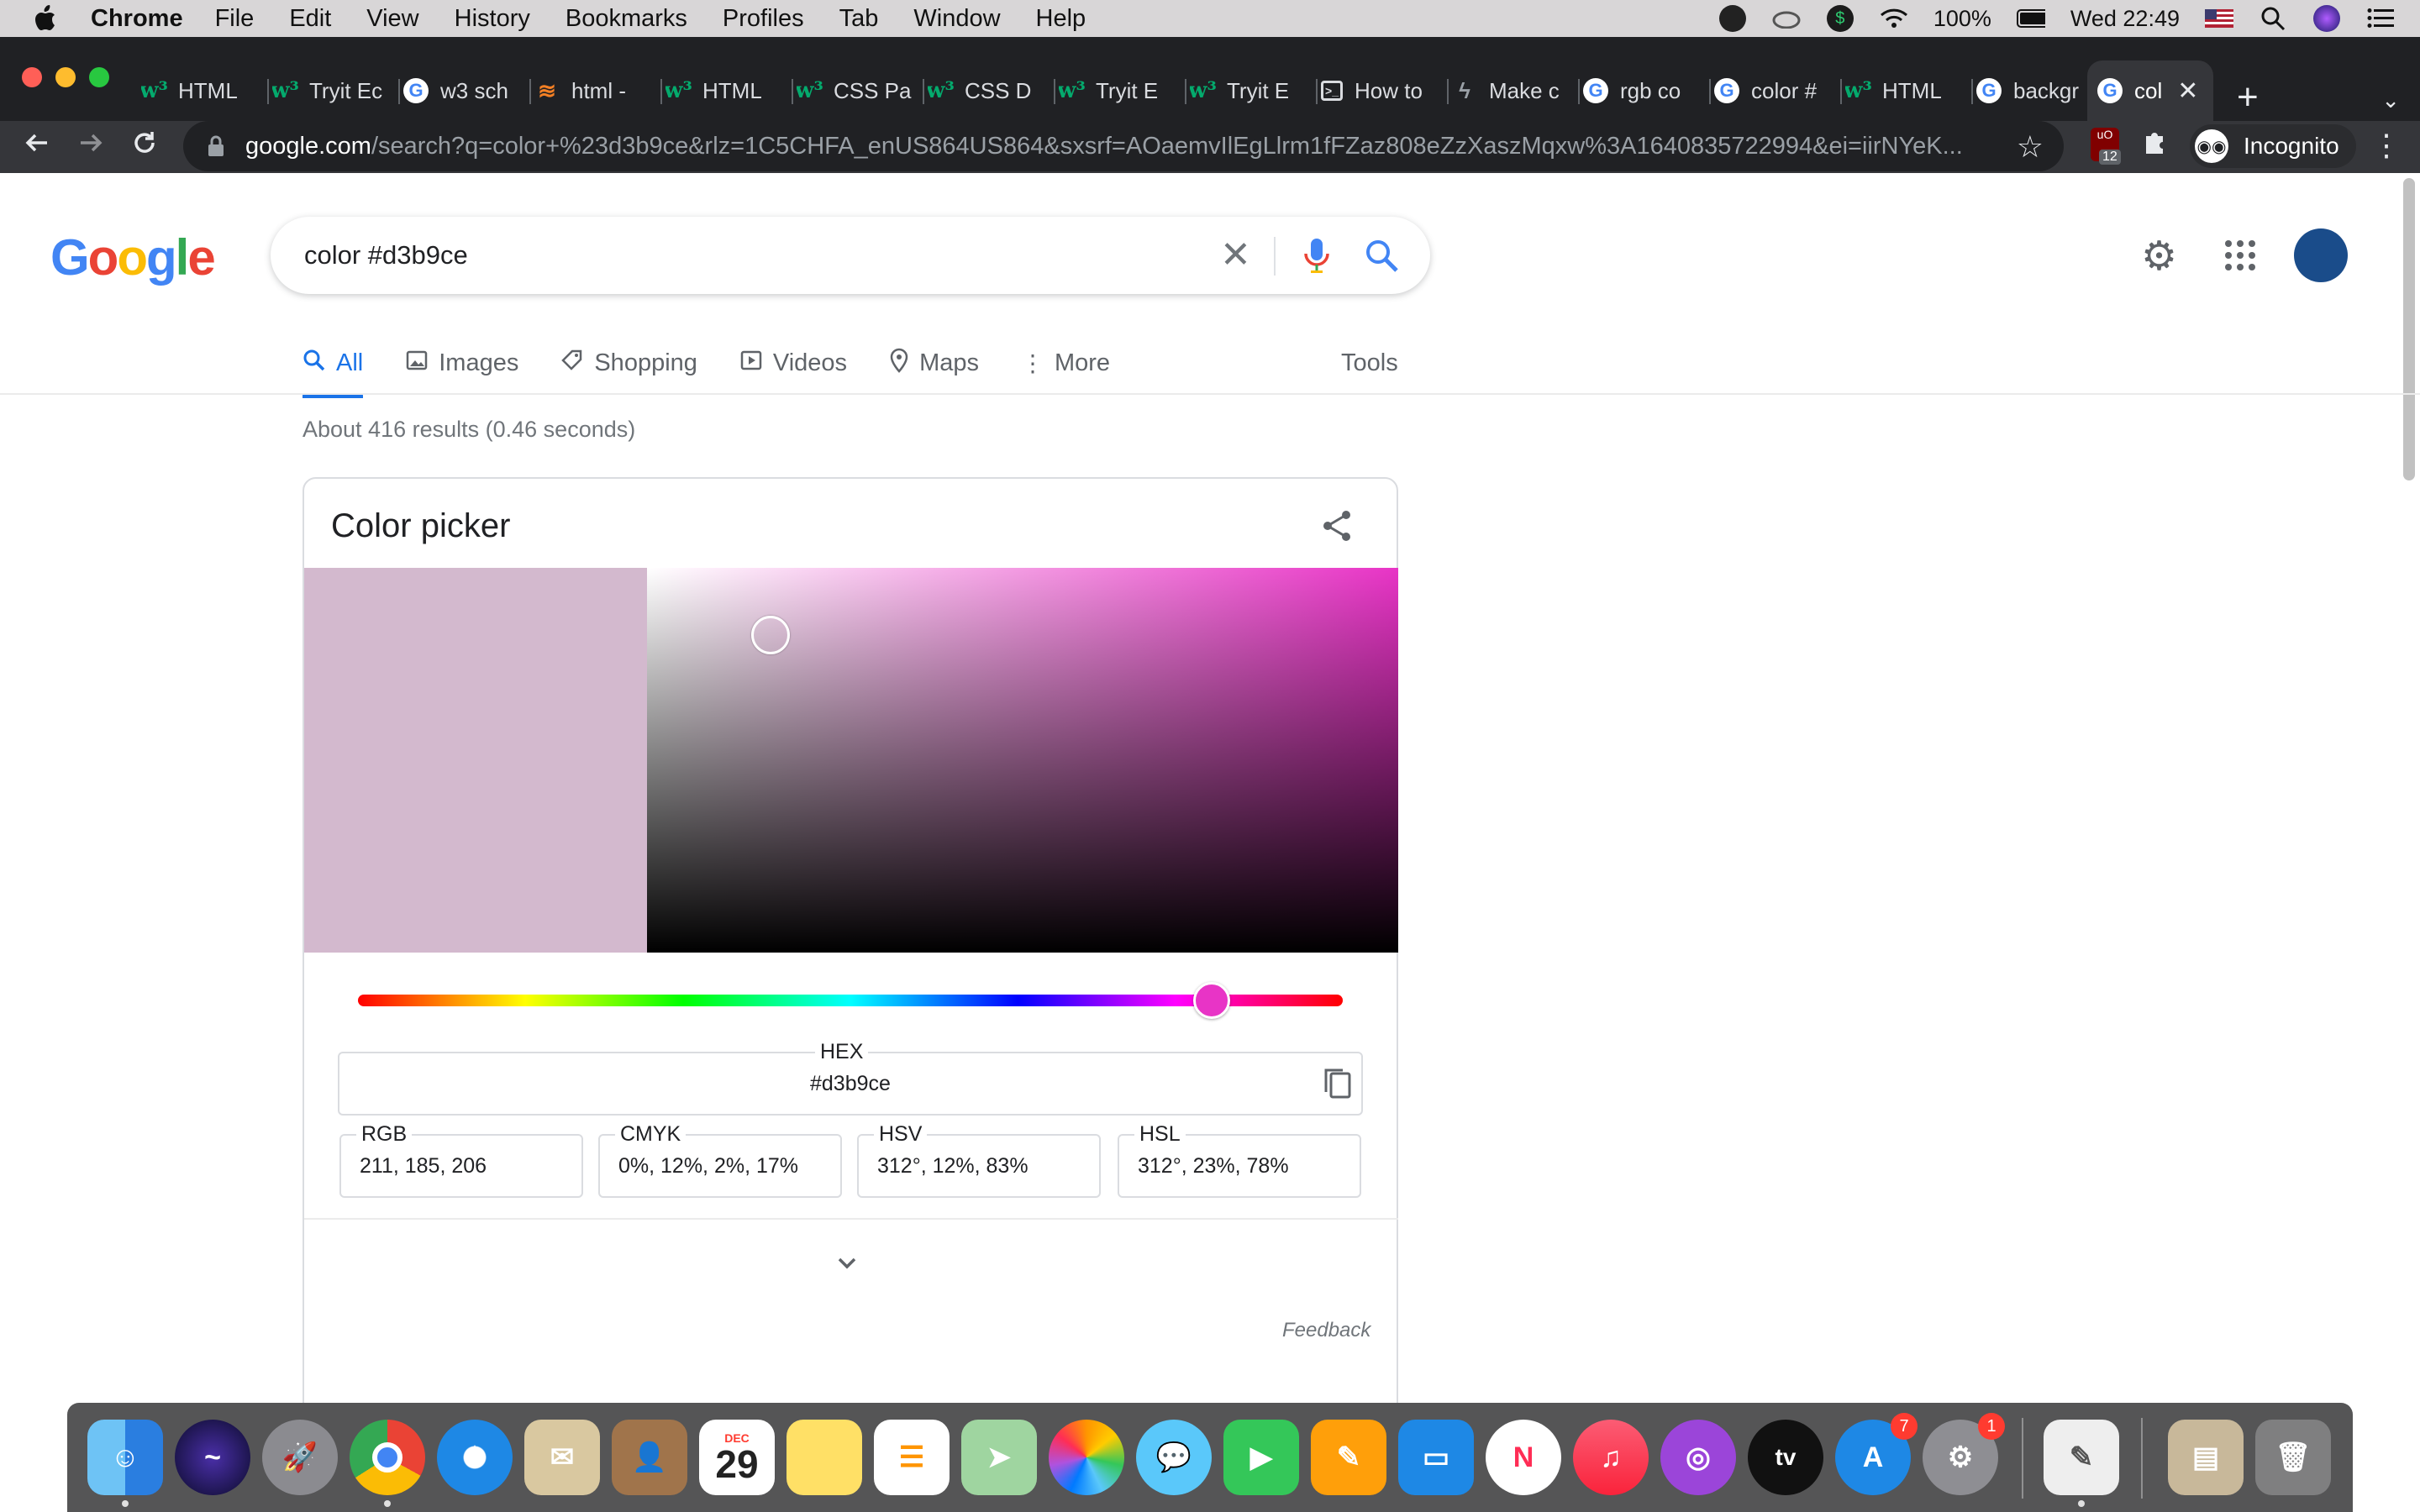  Describe the element at coordinates (912, 1457) in the screenshot. I see `reminders-dock-icon: ☰` at that location.